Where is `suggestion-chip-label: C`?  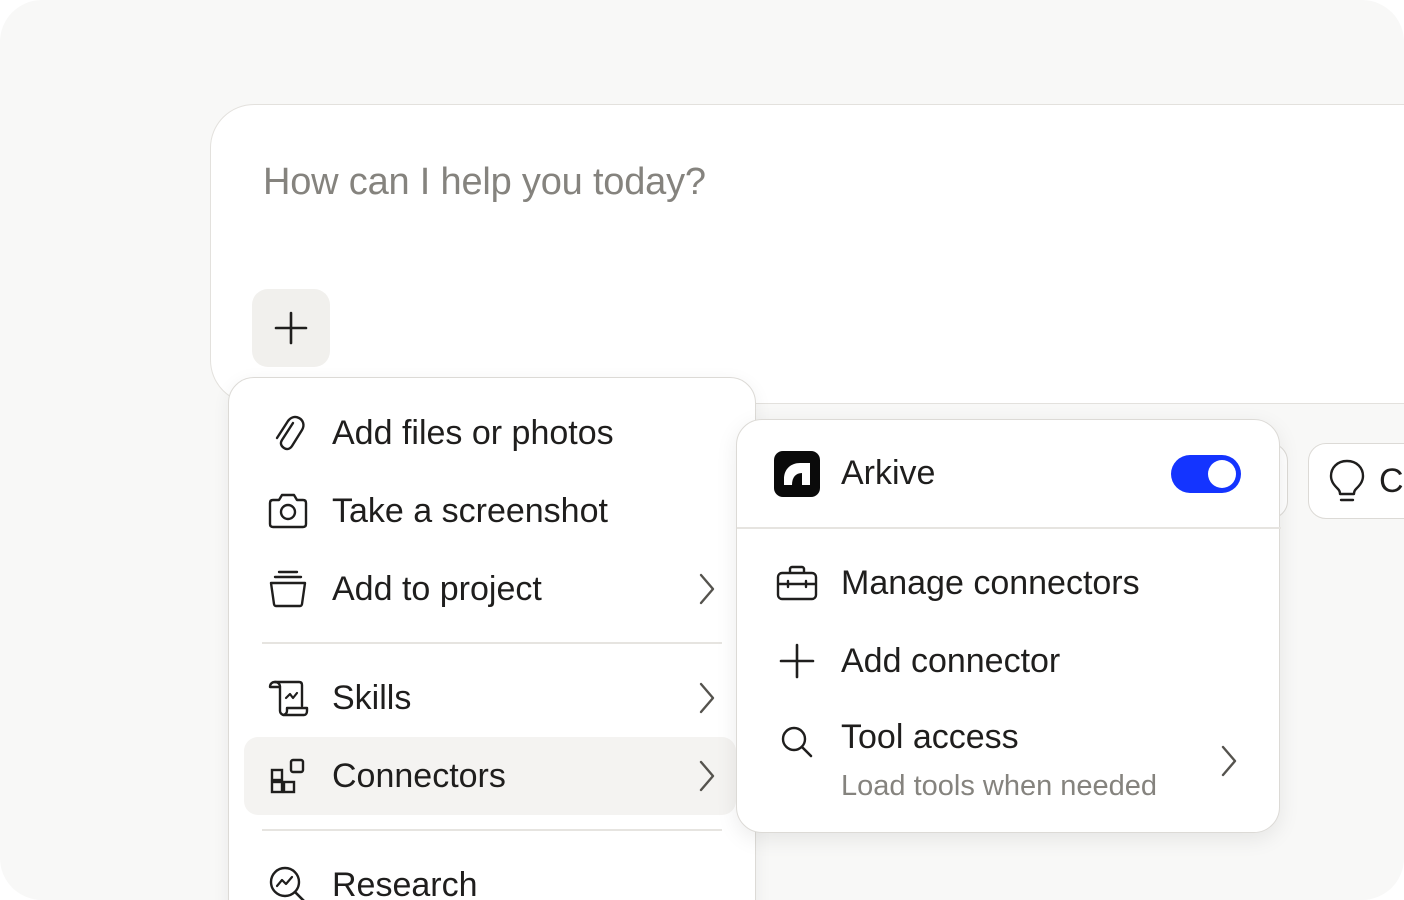
suggestion-chip-label: C is located at coordinates (1391, 480).